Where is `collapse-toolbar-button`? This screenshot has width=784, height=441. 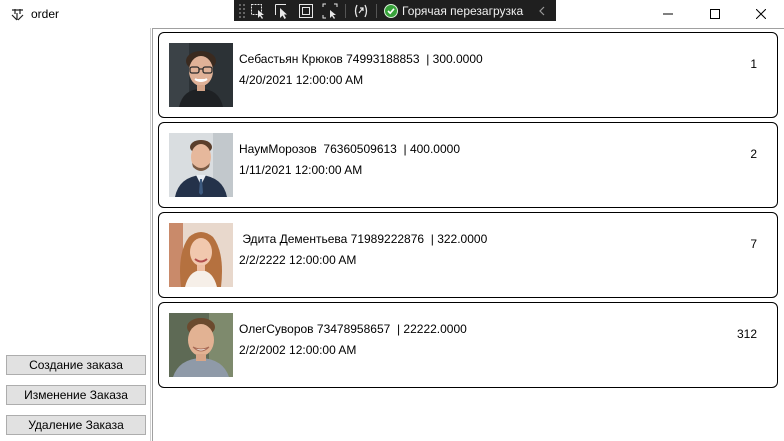
collapse-toolbar-button is located at coordinates (542, 10).